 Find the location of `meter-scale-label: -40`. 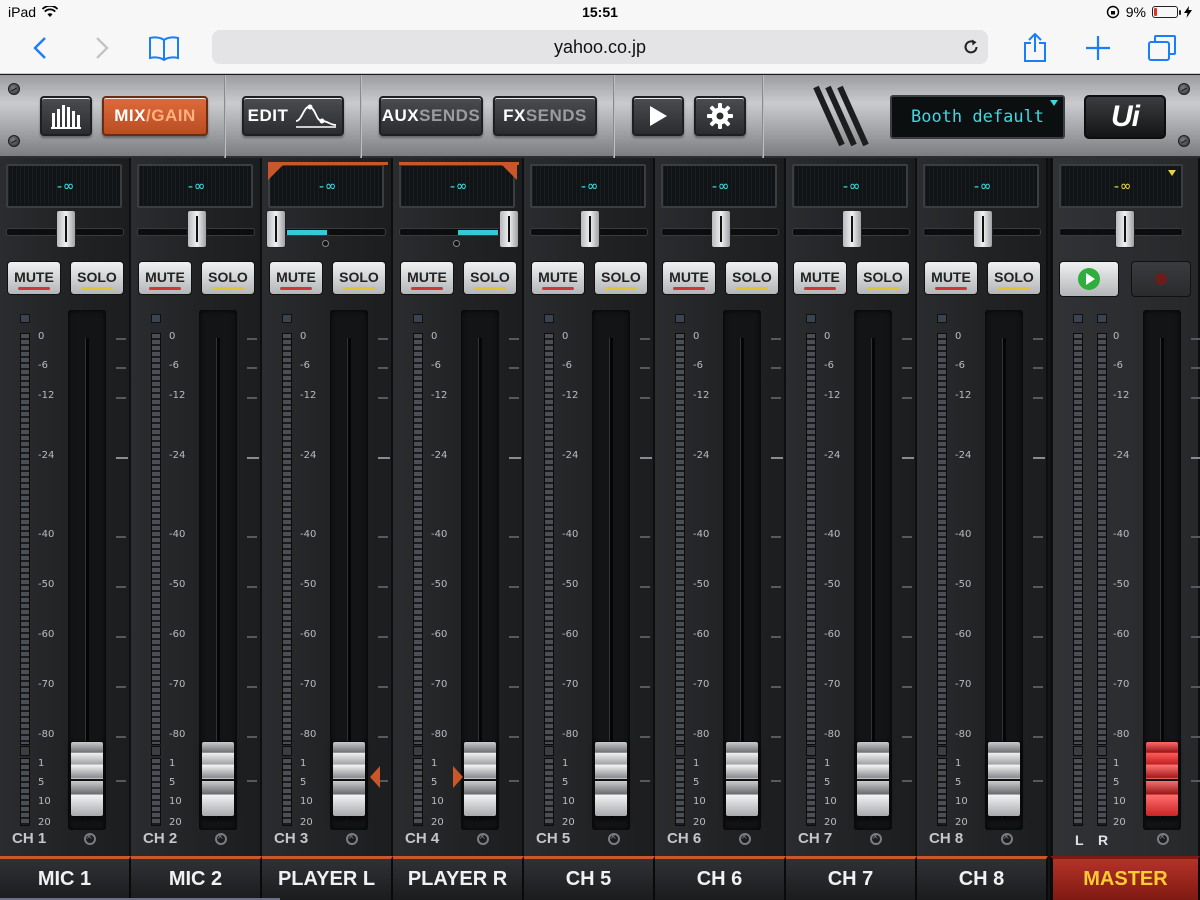

meter-scale-label: -40 is located at coordinates (701, 534).